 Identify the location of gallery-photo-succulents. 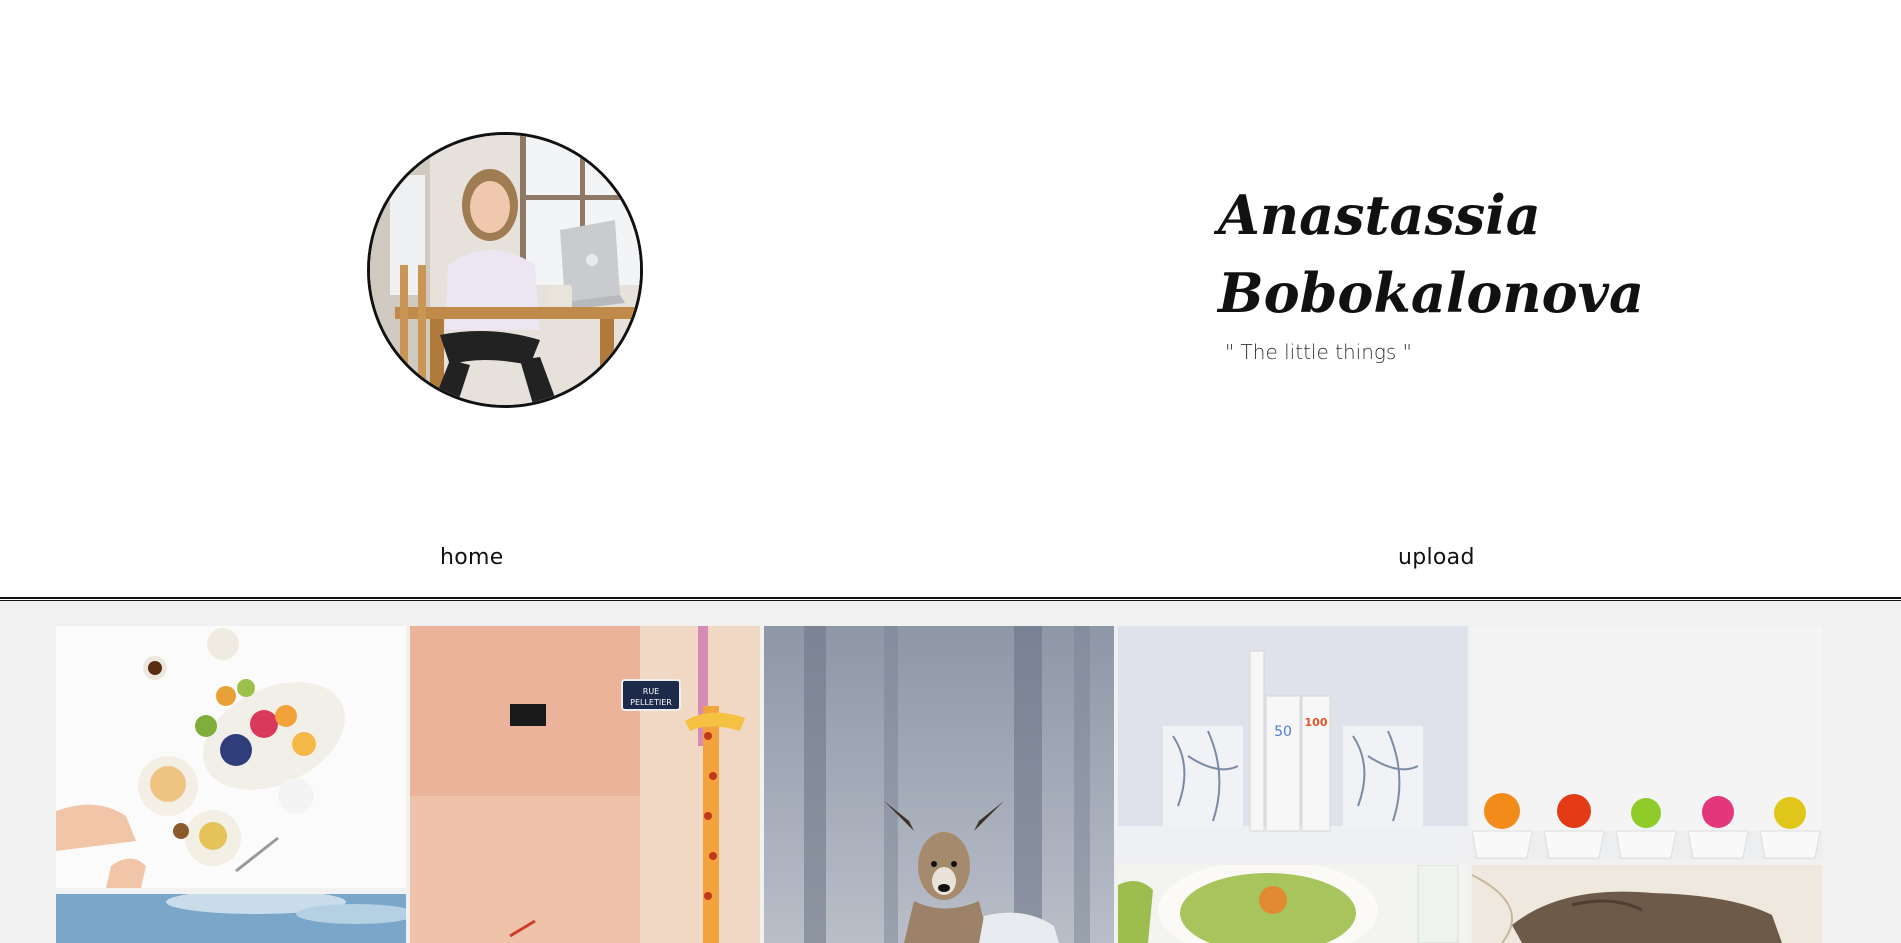
(1647, 743).